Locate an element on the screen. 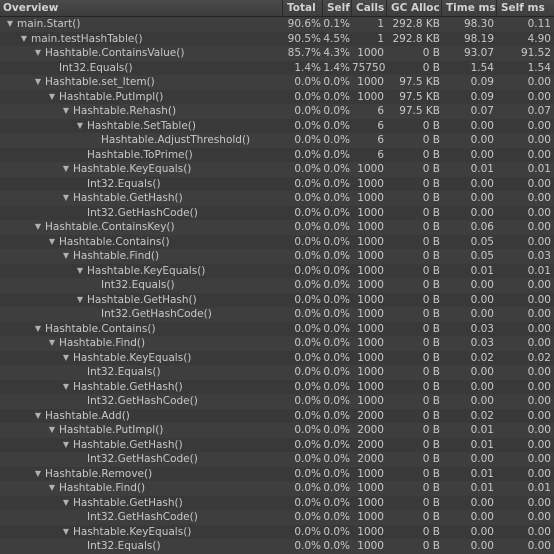 The height and width of the screenshot is (554, 554). table-row: ▼ Hashtable.Find() 0.0% 0.0% 1000 0 B 0.01 0.01 is located at coordinates (277, 488).